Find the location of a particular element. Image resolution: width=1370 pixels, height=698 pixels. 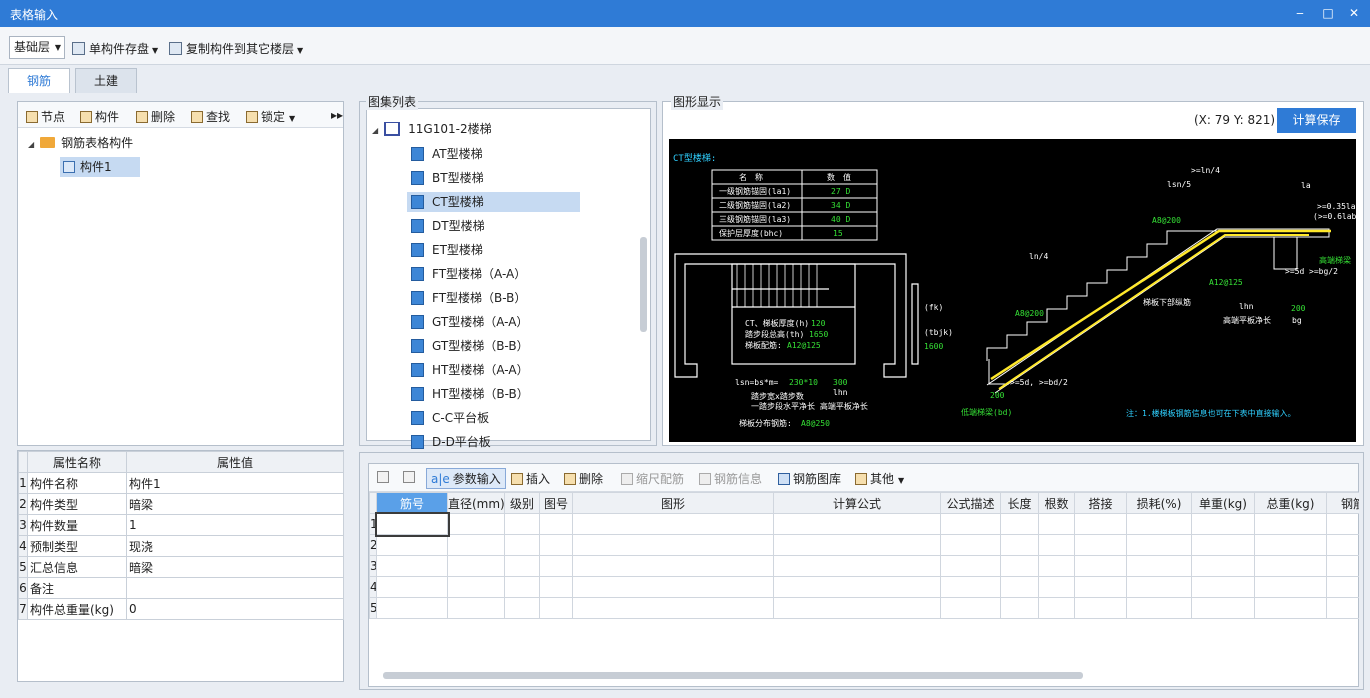

grid-header-cell: 总重(kg) is located at coordinates (1290, 503).